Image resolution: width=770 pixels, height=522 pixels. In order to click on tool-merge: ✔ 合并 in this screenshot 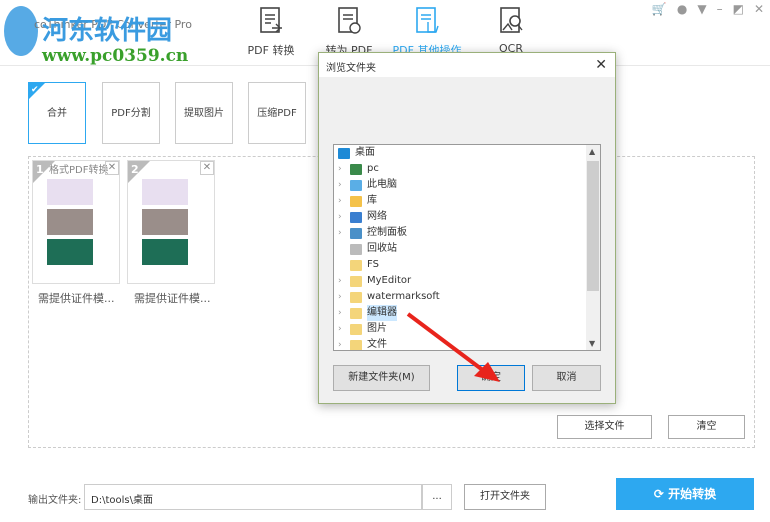, I will do `click(57, 113)`.